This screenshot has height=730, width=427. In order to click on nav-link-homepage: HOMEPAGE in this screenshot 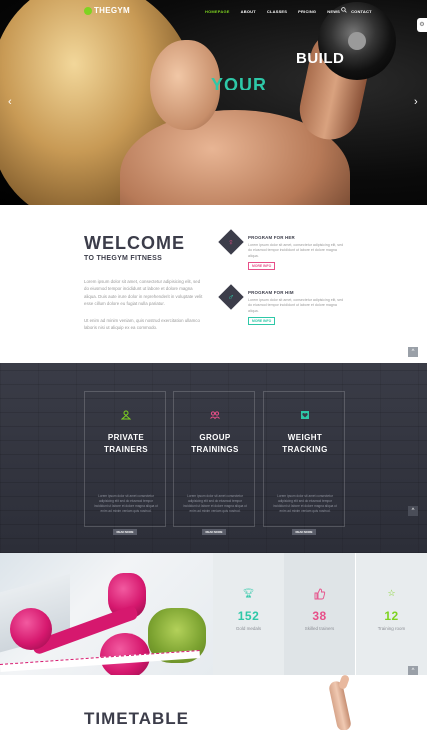, I will do `click(217, 11)`.